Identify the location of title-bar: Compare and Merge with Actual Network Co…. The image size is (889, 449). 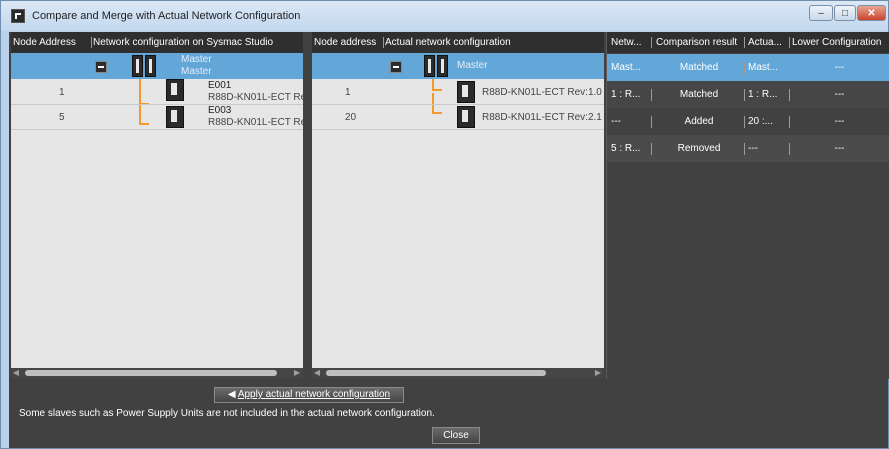
(444, 16).